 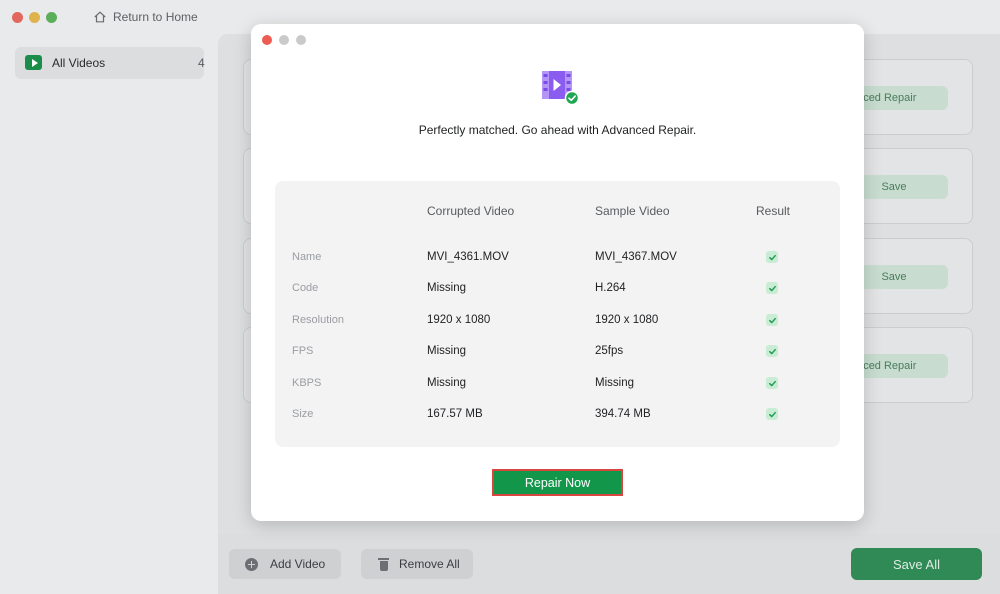 What do you see at coordinates (33, 62) in the screenshot?
I see `play-icon` at bounding box center [33, 62].